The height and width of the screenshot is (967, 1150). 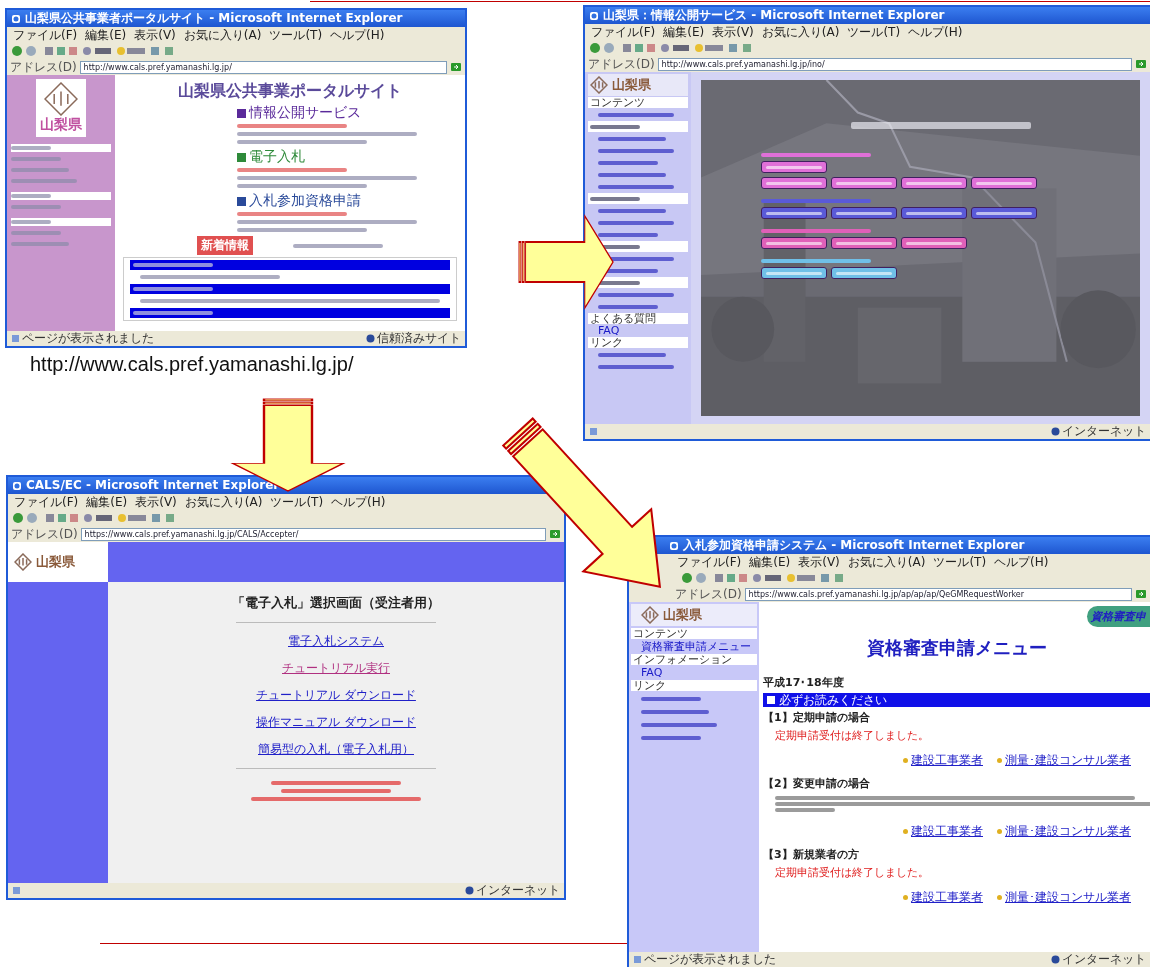 I want to click on service-title: 電子入札, so click(x=277, y=157).